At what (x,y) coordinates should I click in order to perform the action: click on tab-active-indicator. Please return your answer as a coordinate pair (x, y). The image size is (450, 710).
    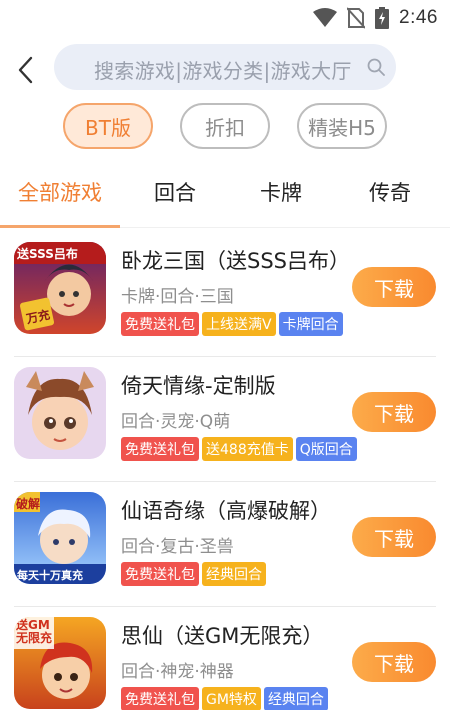
    Looking at the image, I should click on (60, 226).